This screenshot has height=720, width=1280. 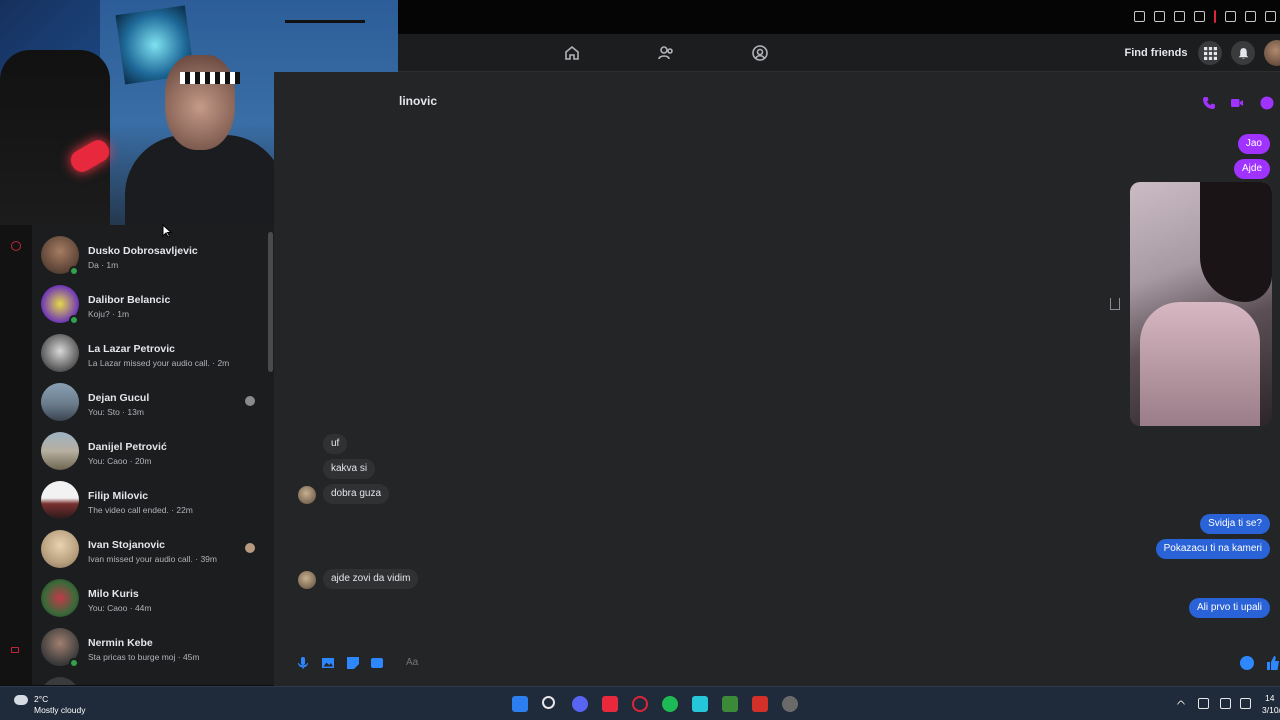 I want to click on phone-icon, so click(x=1209, y=103).